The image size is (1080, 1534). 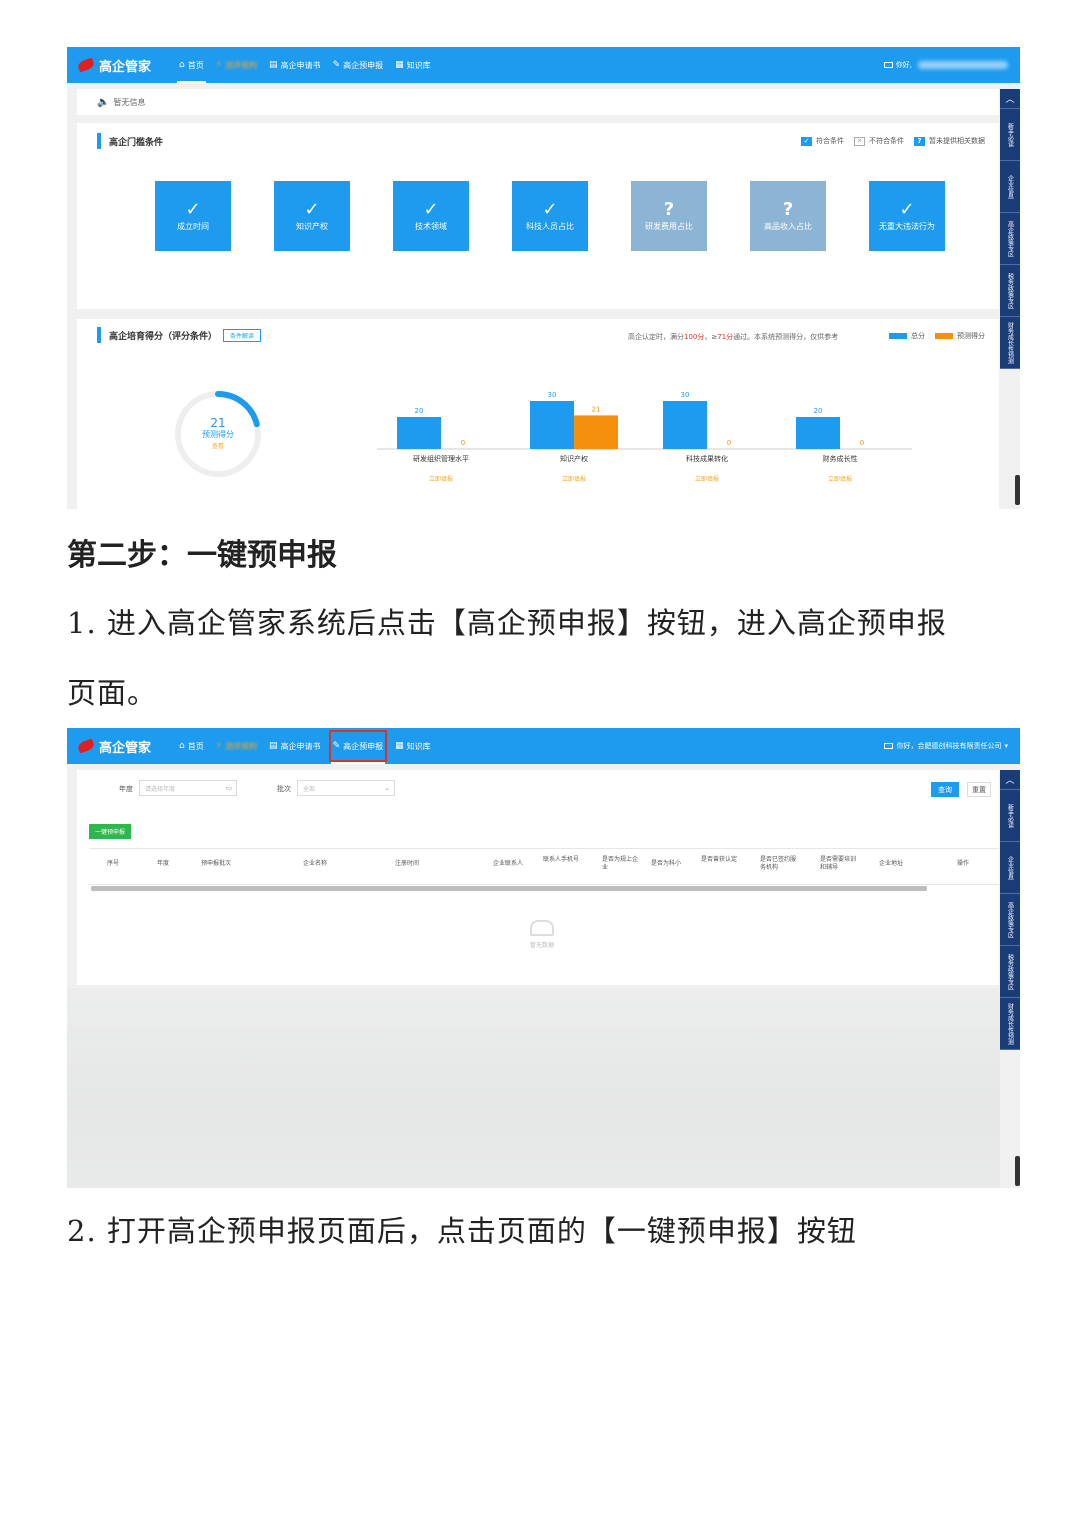 I want to click on user-menu: 你好,, so click(x=945, y=65).